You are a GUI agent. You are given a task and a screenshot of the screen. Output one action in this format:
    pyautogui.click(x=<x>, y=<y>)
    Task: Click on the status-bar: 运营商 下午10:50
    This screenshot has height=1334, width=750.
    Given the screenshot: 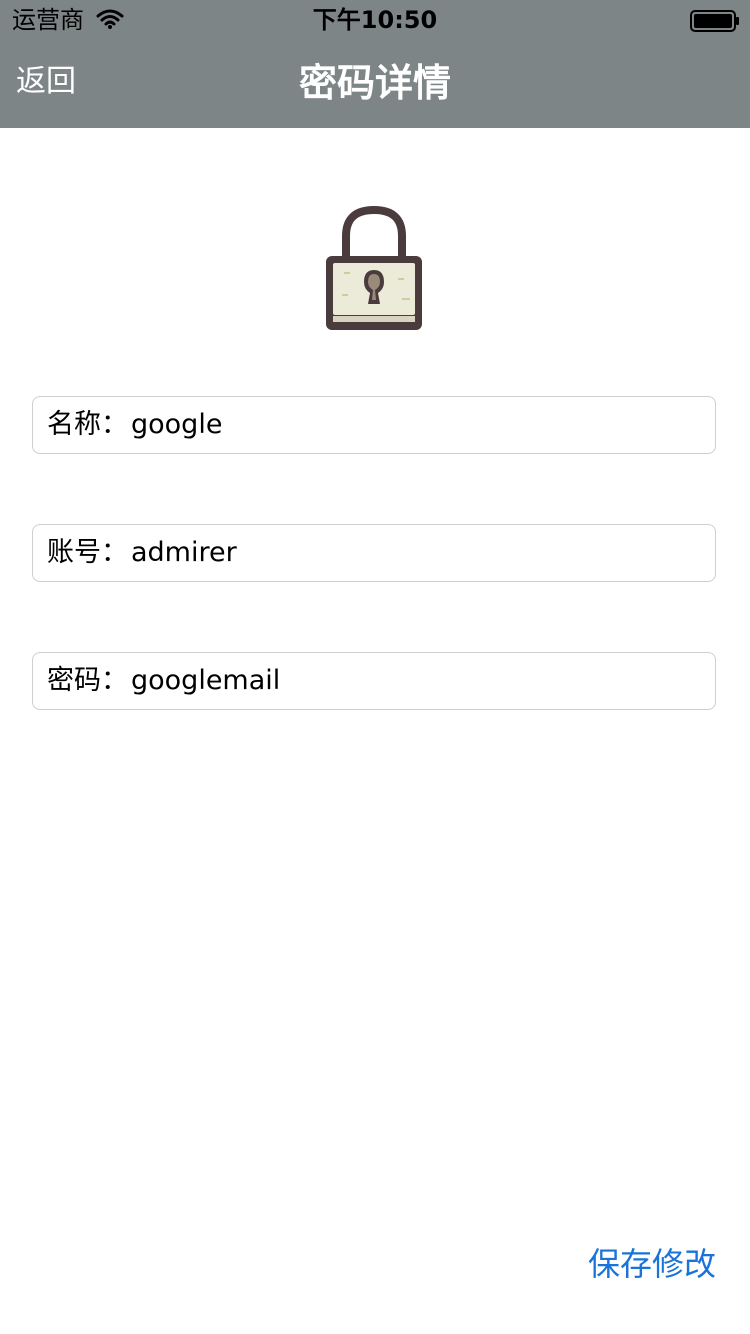 What is the action you would take?
    pyautogui.click(x=375, y=20)
    